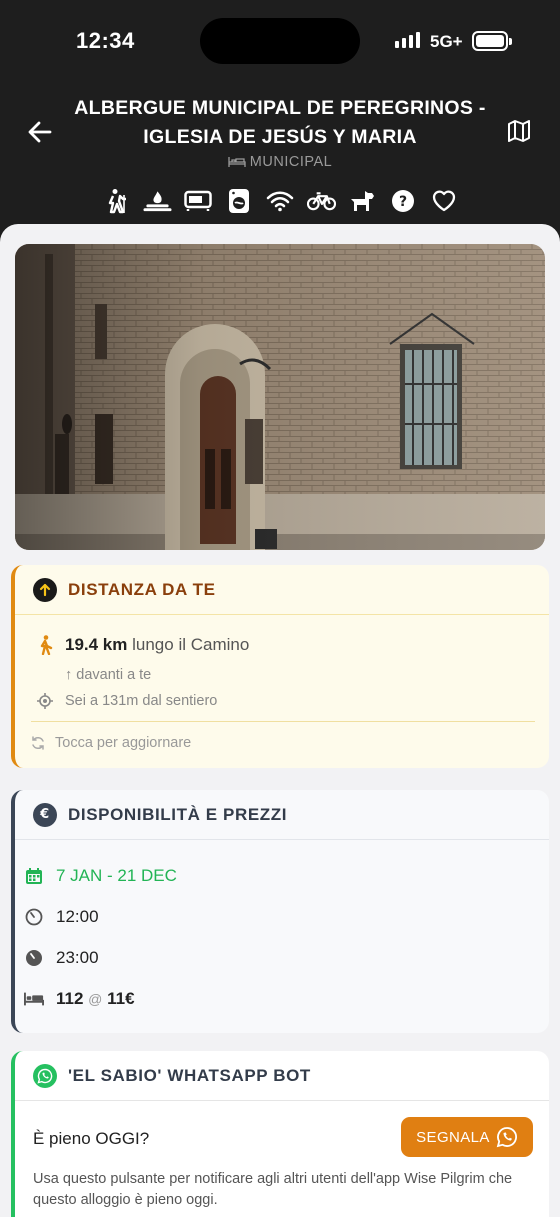  Describe the element at coordinates (45, 701) in the screenshot. I see `crosshair-icon` at that location.